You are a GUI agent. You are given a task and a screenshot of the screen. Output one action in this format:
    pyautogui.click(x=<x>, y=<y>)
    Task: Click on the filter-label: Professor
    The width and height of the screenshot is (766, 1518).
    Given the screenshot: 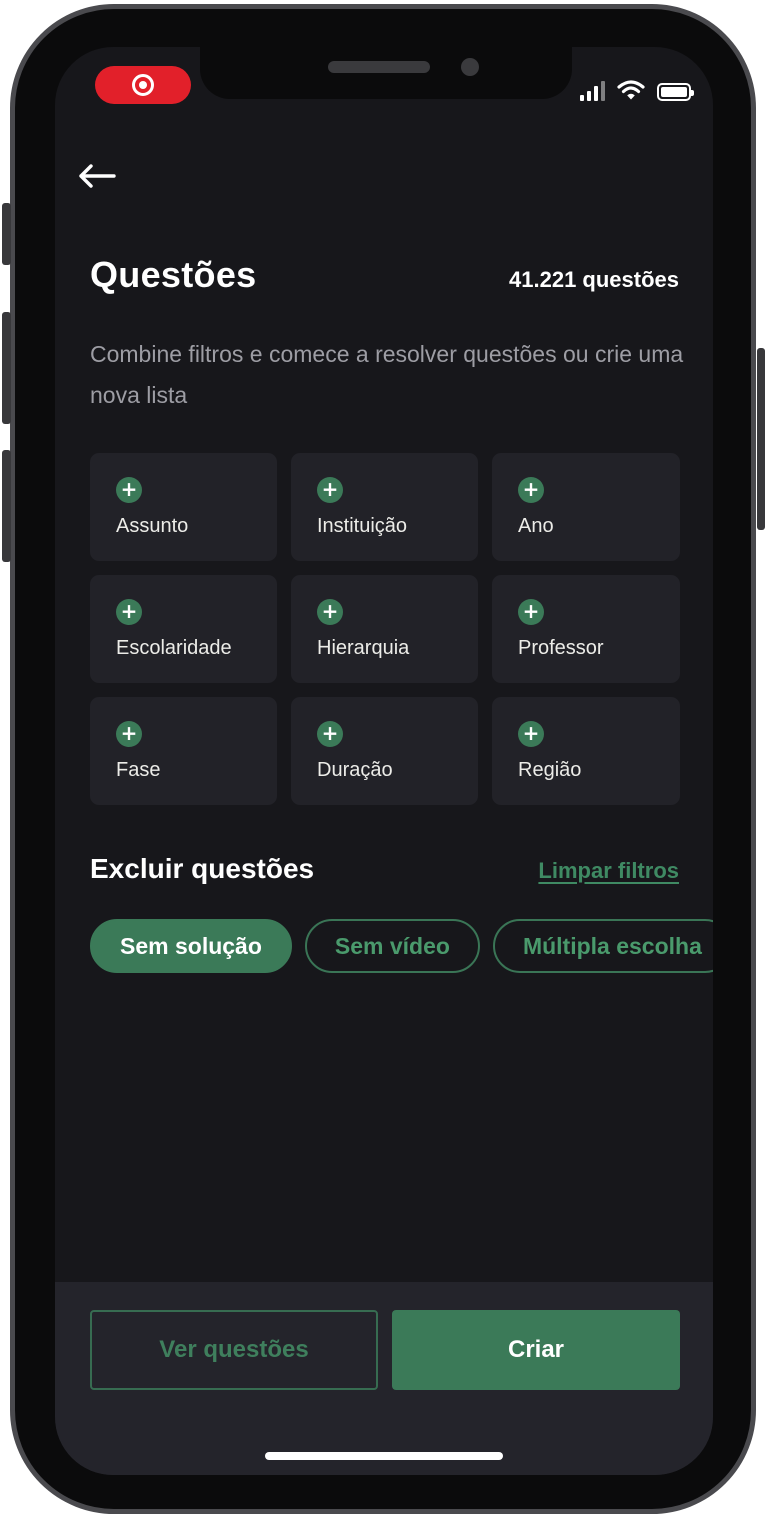 What is the action you would take?
    pyautogui.click(x=561, y=648)
    